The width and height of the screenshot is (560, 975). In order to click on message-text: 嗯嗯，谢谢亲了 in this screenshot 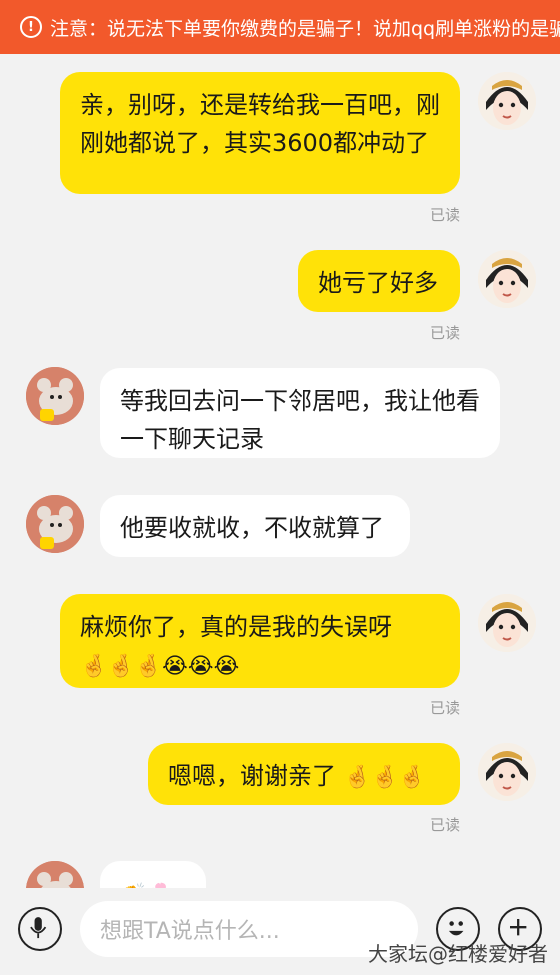, I will do `click(252, 776)`.